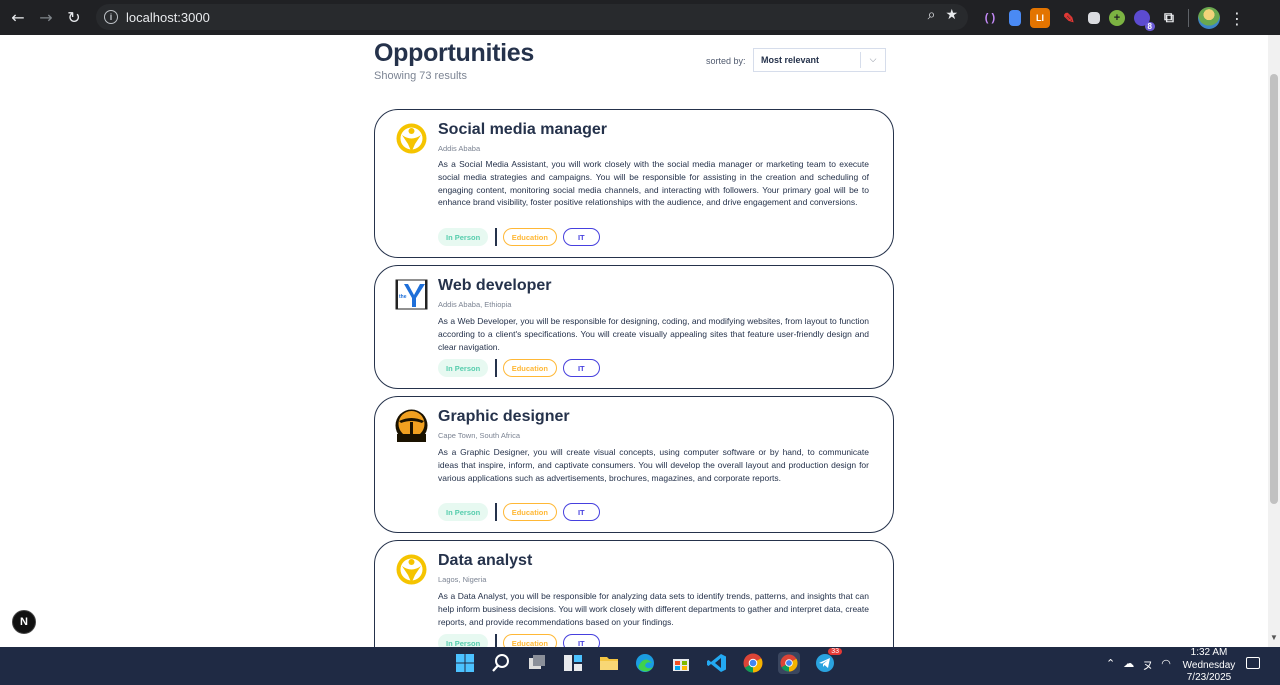  What do you see at coordinates (485, 561) in the screenshot?
I see `job-title: Data analyst` at bounding box center [485, 561].